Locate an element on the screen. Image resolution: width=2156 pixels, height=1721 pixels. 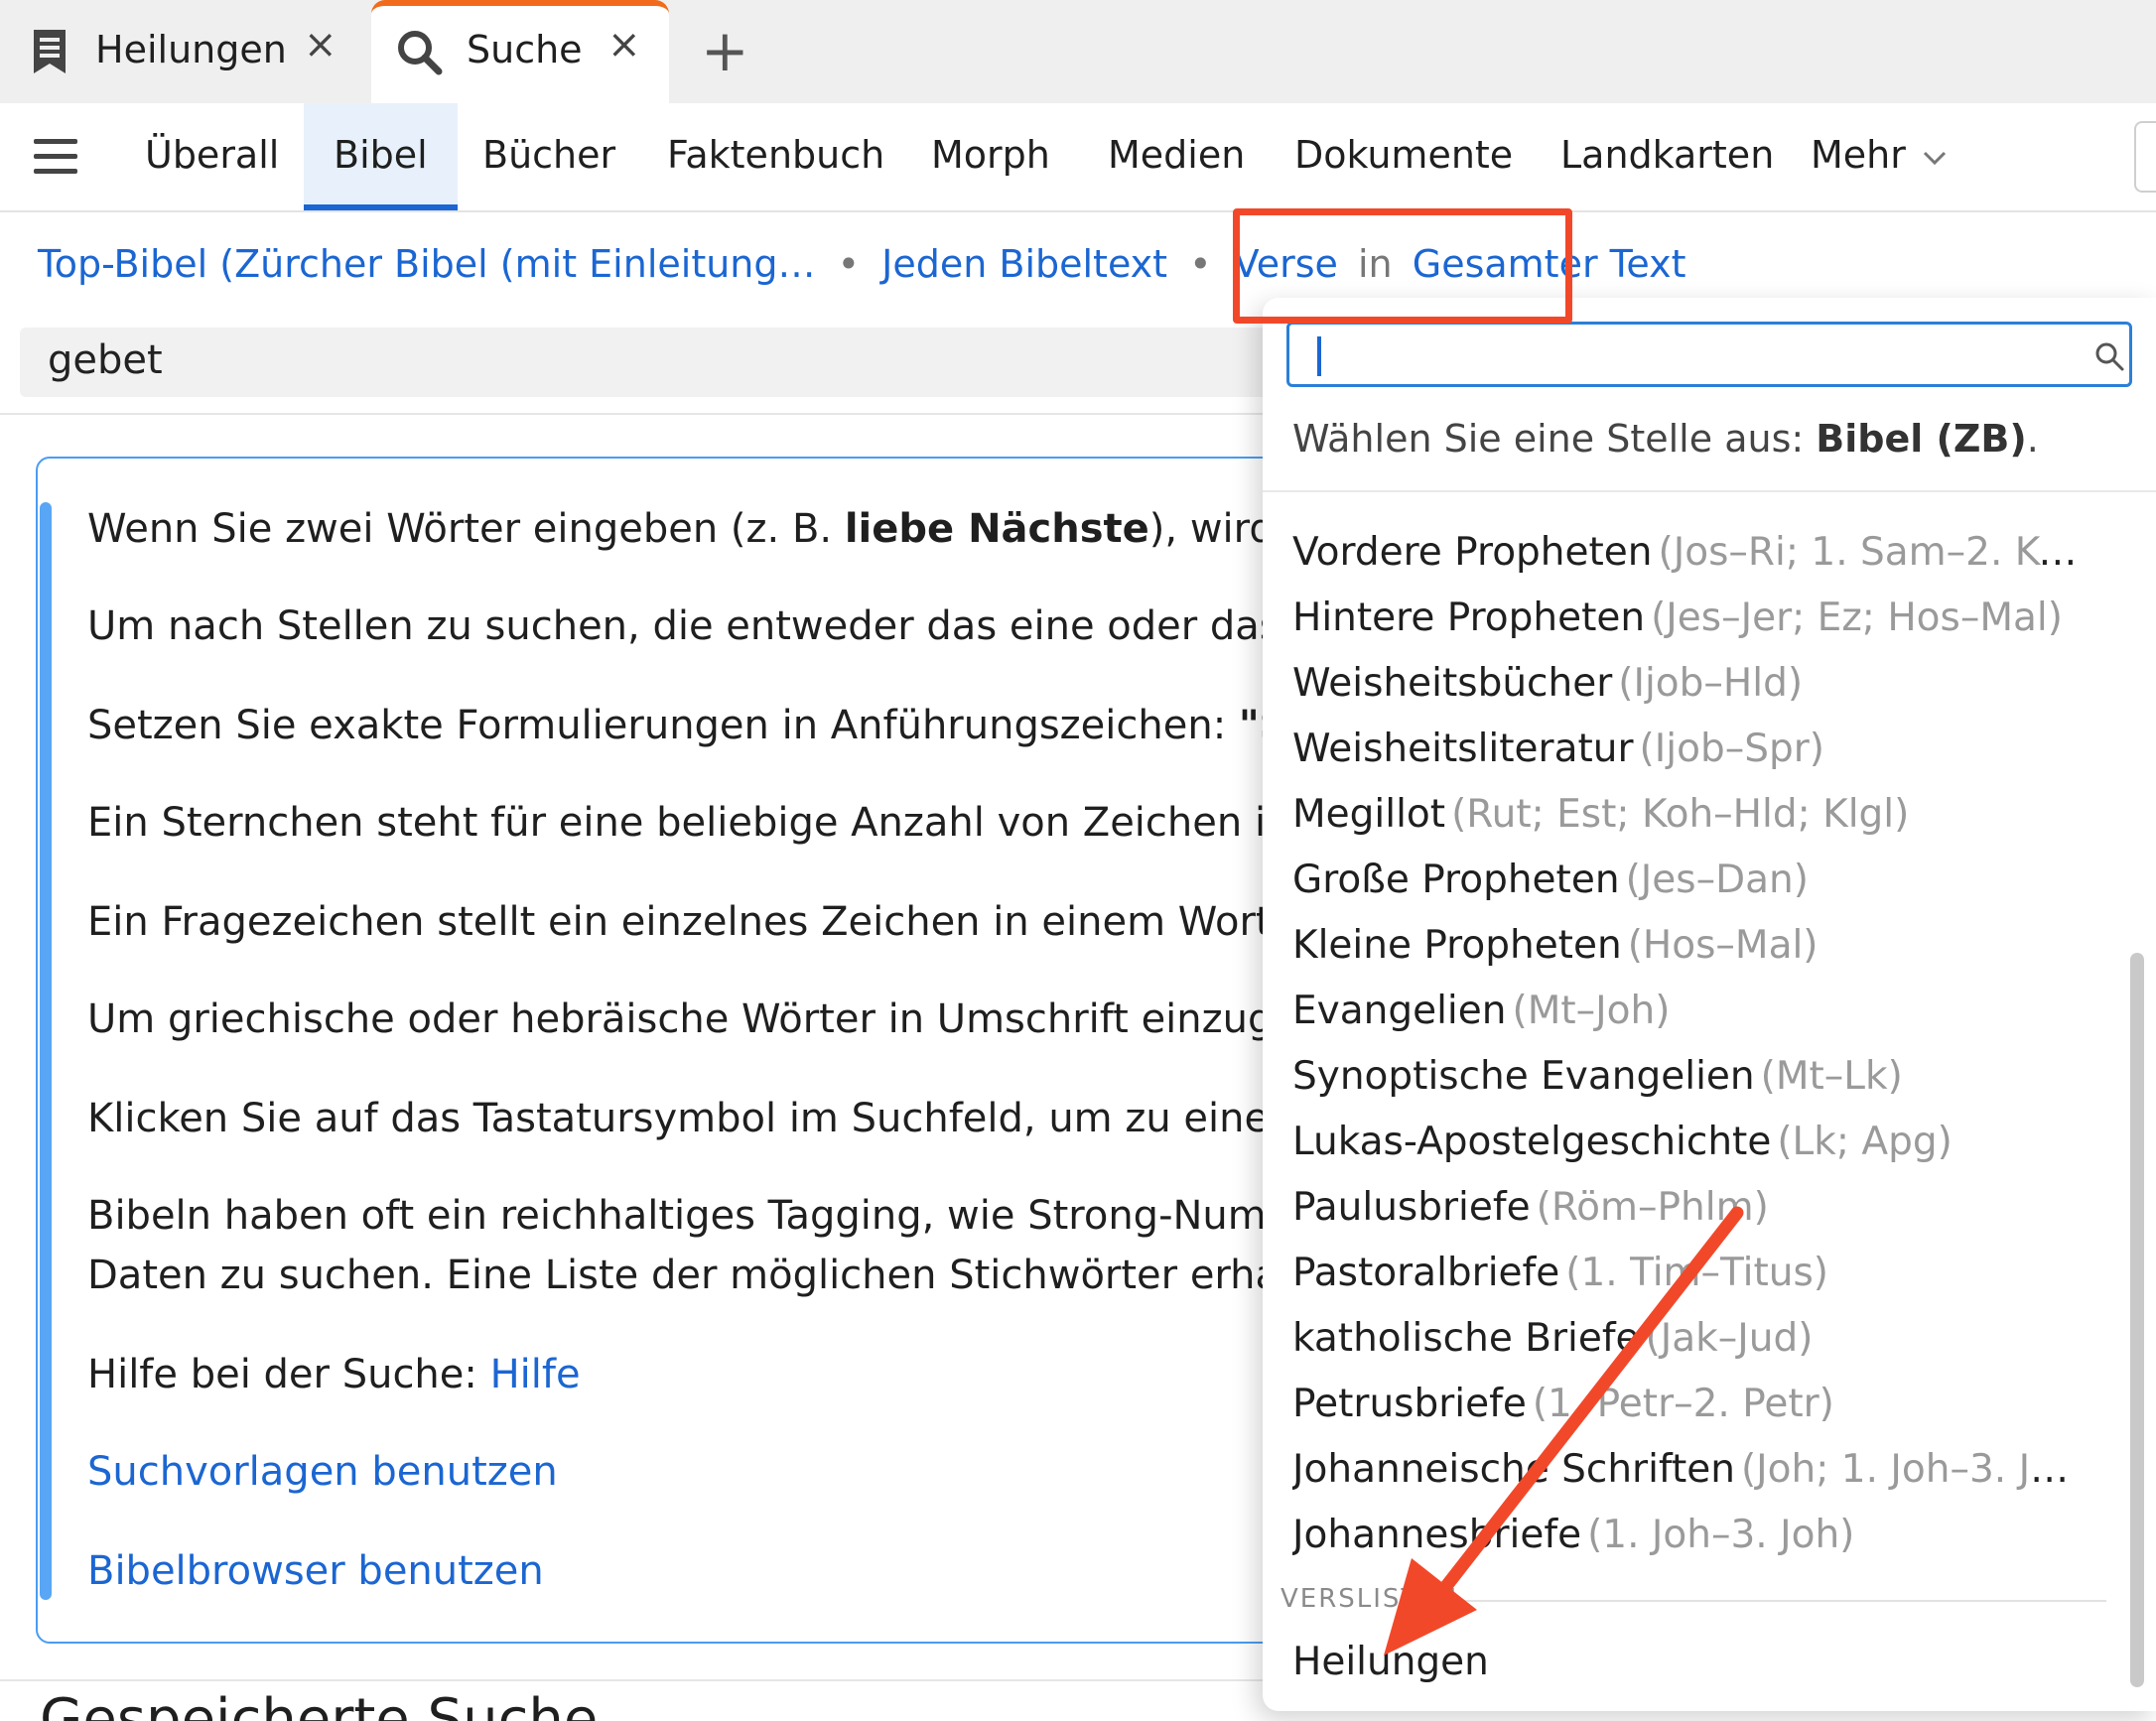
menu-icon is located at coordinates (55, 157).